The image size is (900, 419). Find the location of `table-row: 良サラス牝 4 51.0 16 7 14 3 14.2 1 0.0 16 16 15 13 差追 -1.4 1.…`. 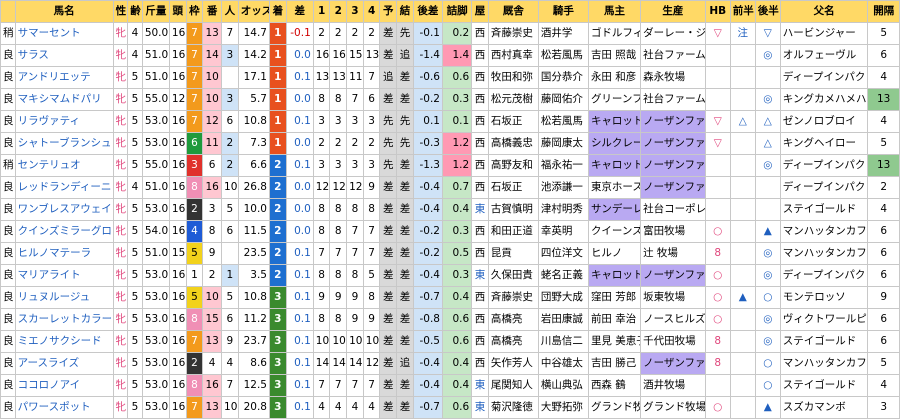

table-row: 良サラス牝 4 51.0 16 7 14 3 14.2 1 0.0 16 16 15 13 差追 -1.4 1.… is located at coordinates (450, 55).